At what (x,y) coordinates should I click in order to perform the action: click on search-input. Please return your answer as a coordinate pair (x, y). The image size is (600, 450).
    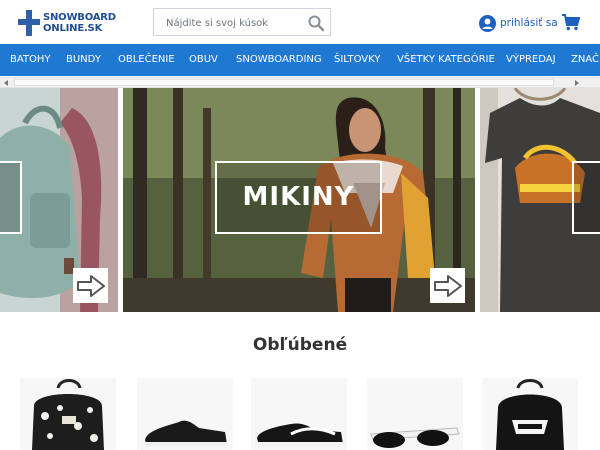
    Looking at the image, I should click on (236, 23).